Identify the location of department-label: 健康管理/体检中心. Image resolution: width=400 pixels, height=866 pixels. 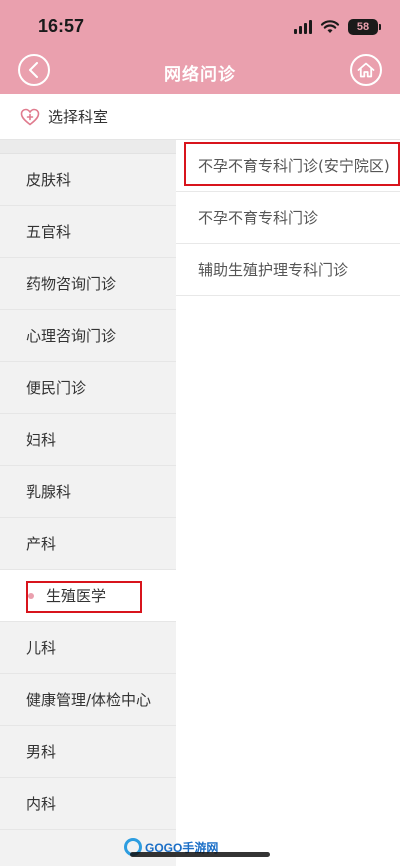
(89, 700).